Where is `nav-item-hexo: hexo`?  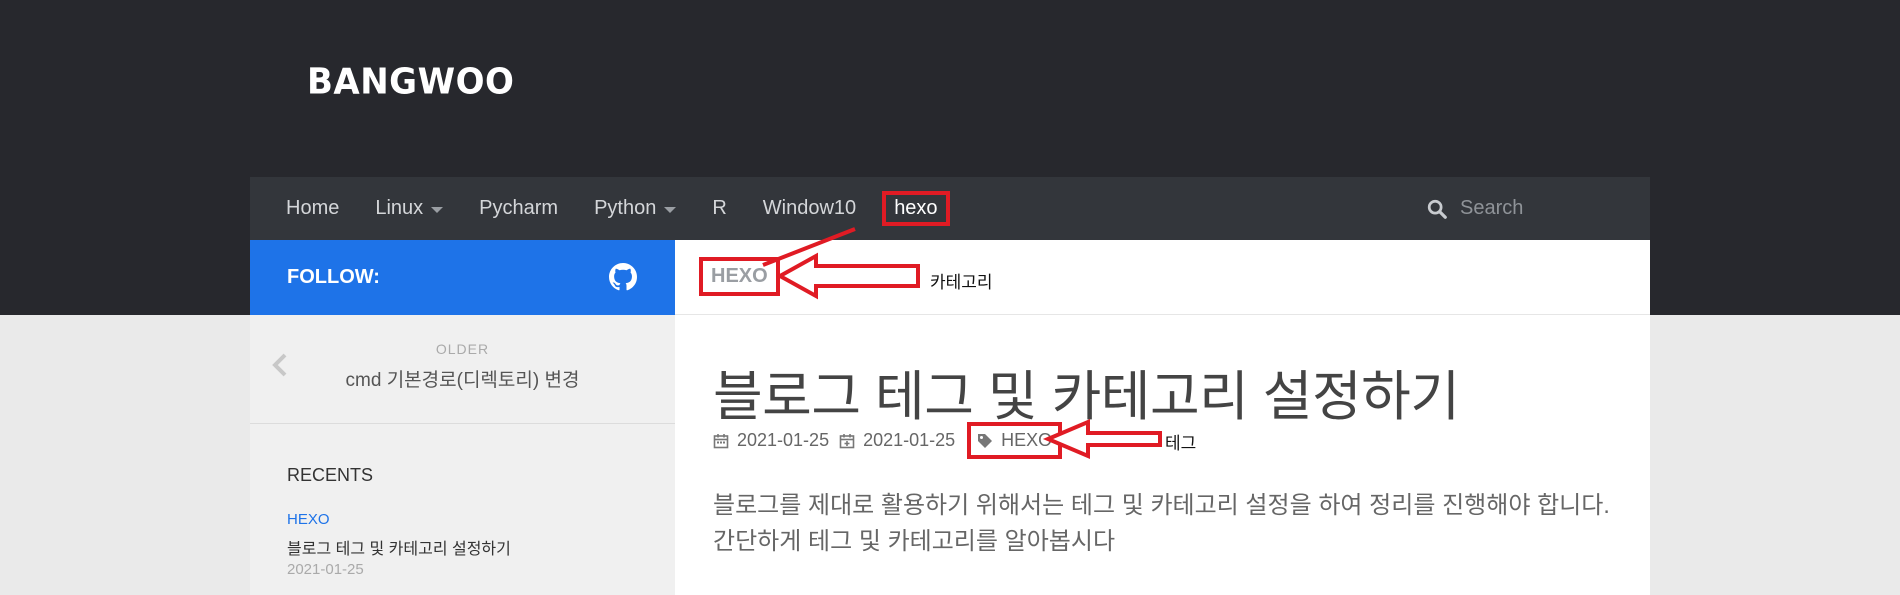 nav-item-hexo: hexo is located at coordinates (916, 208).